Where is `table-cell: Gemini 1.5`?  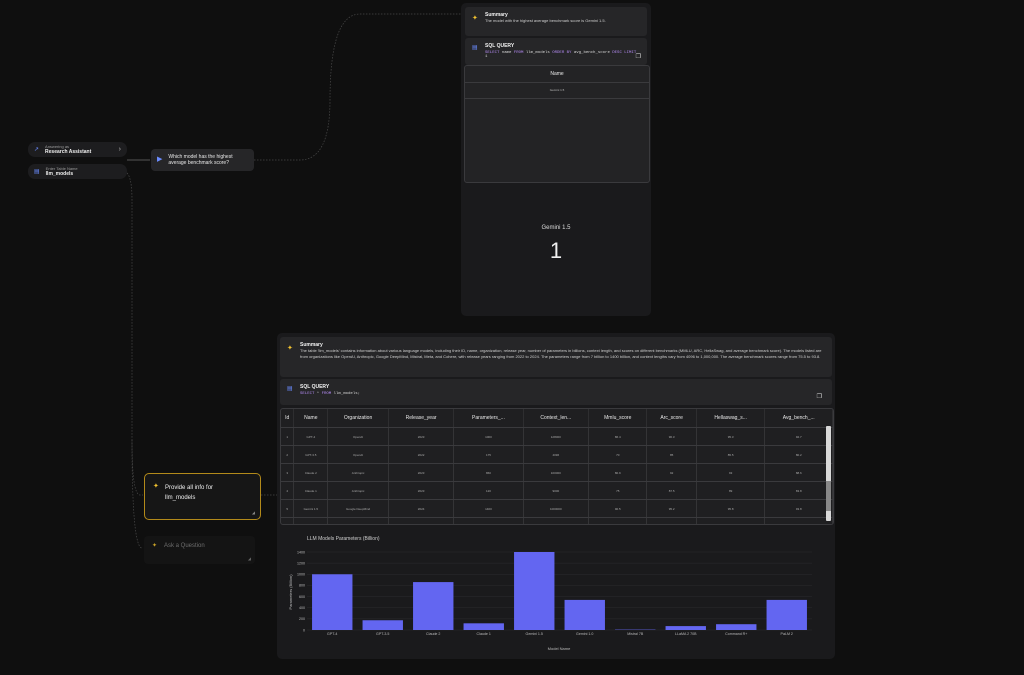 table-cell: Gemini 1.5 is located at coordinates (557, 91).